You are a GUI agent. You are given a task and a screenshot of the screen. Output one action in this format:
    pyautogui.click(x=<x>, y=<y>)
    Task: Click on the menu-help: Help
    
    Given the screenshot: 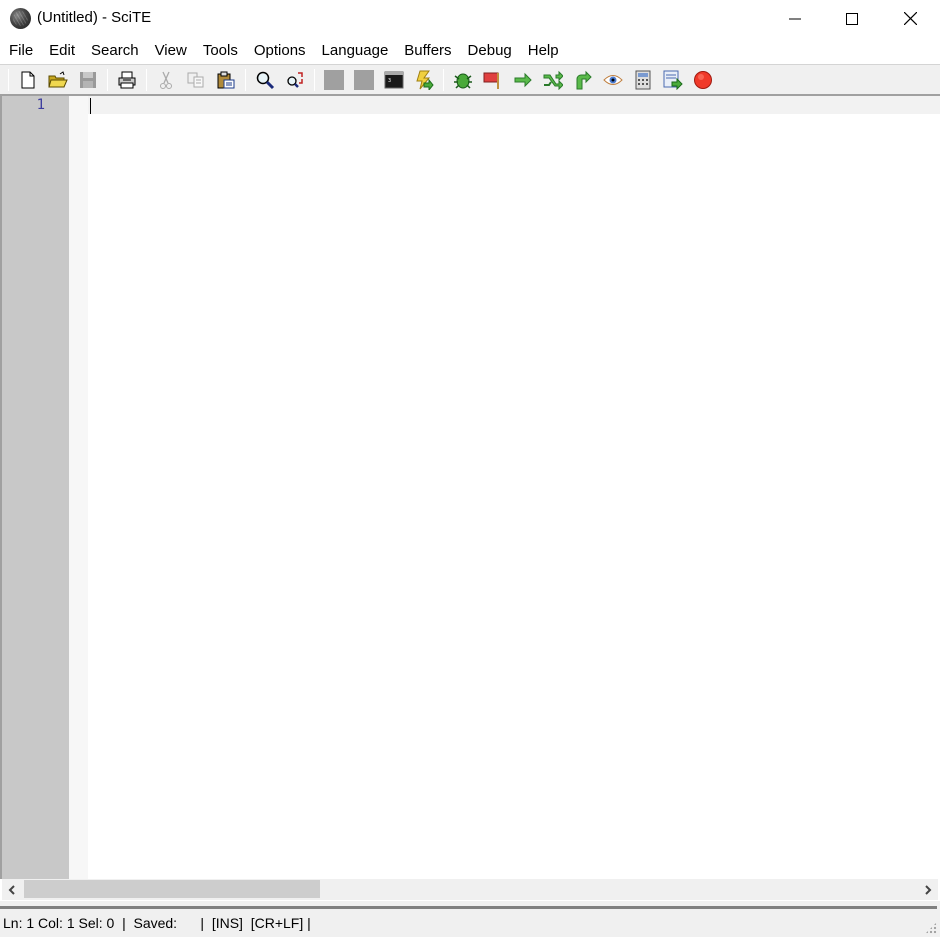 What is the action you would take?
    pyautogui.click(x=543, y=50)
    